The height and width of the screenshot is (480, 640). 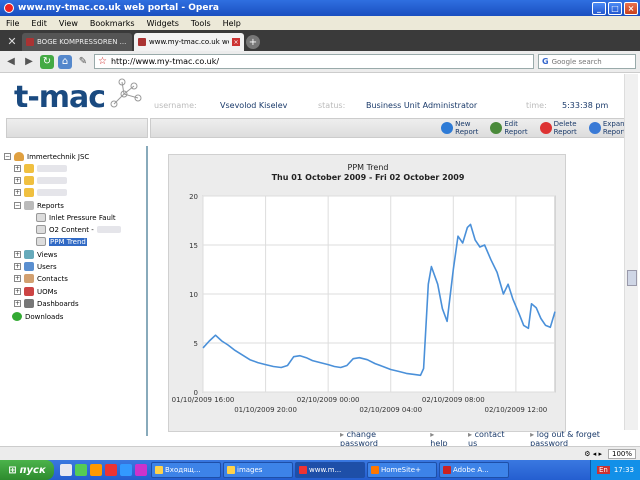 What do you see at coordinates (46, 303) in the screenshot?
I see `tree-item-dashboards: + Dashboards` at bounding box center [46, 303].